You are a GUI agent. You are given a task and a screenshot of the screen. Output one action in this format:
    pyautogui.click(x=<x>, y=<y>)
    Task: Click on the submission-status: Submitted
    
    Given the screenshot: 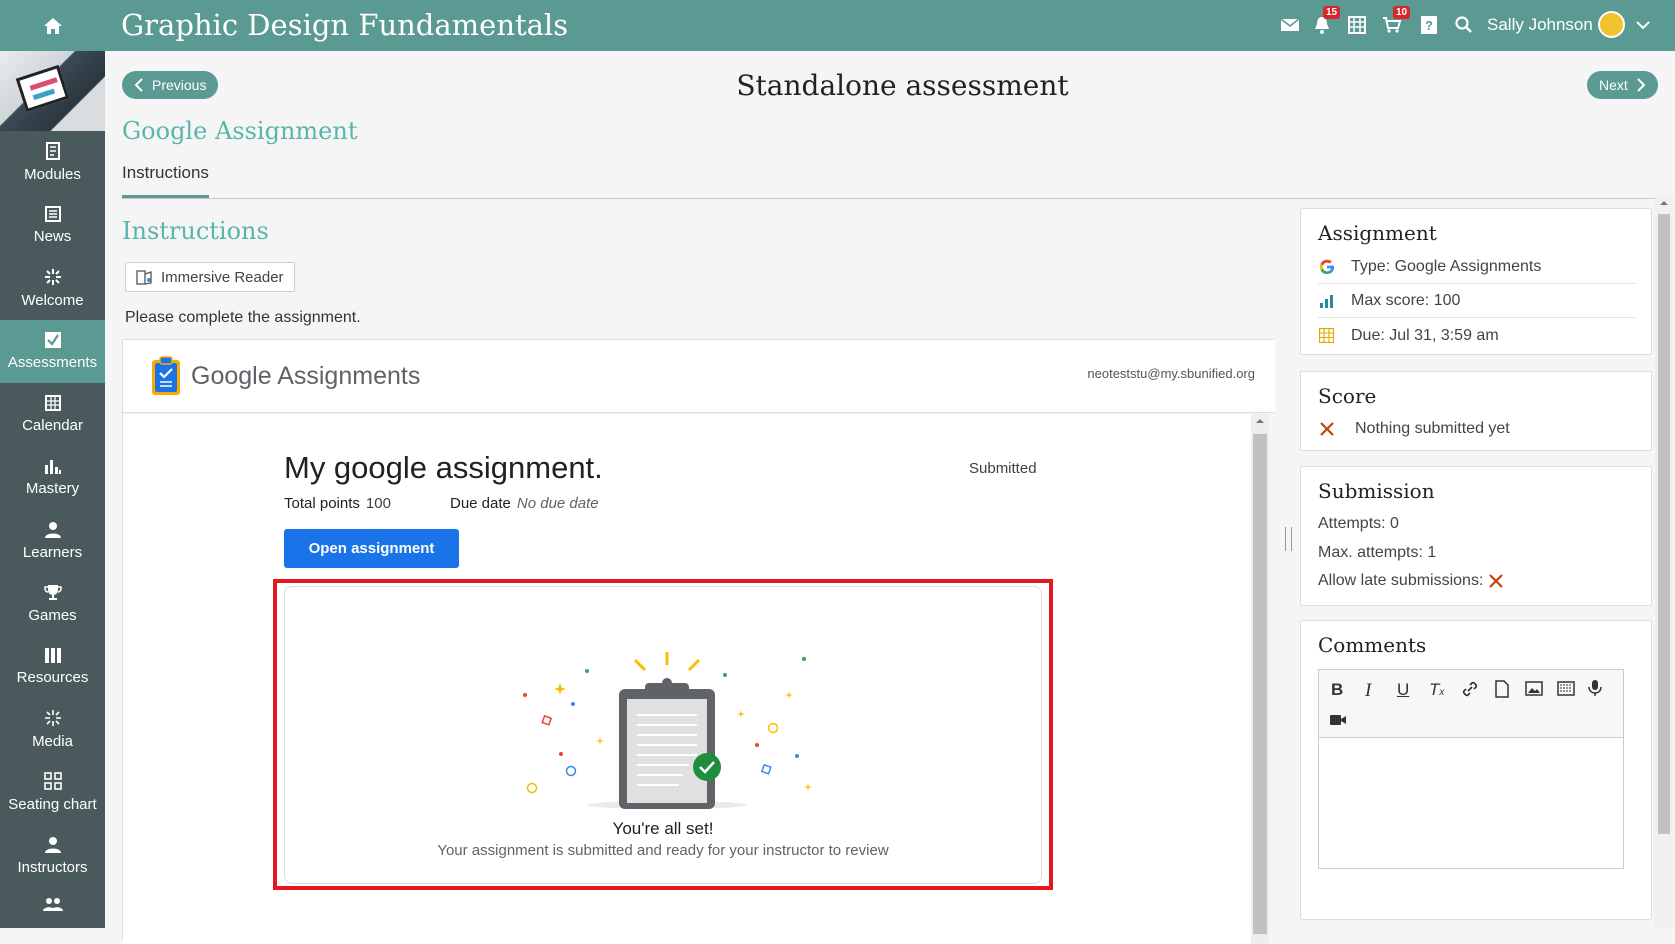 What is the action you would take?
    pyautogui.click(x=1003, y=468)
    